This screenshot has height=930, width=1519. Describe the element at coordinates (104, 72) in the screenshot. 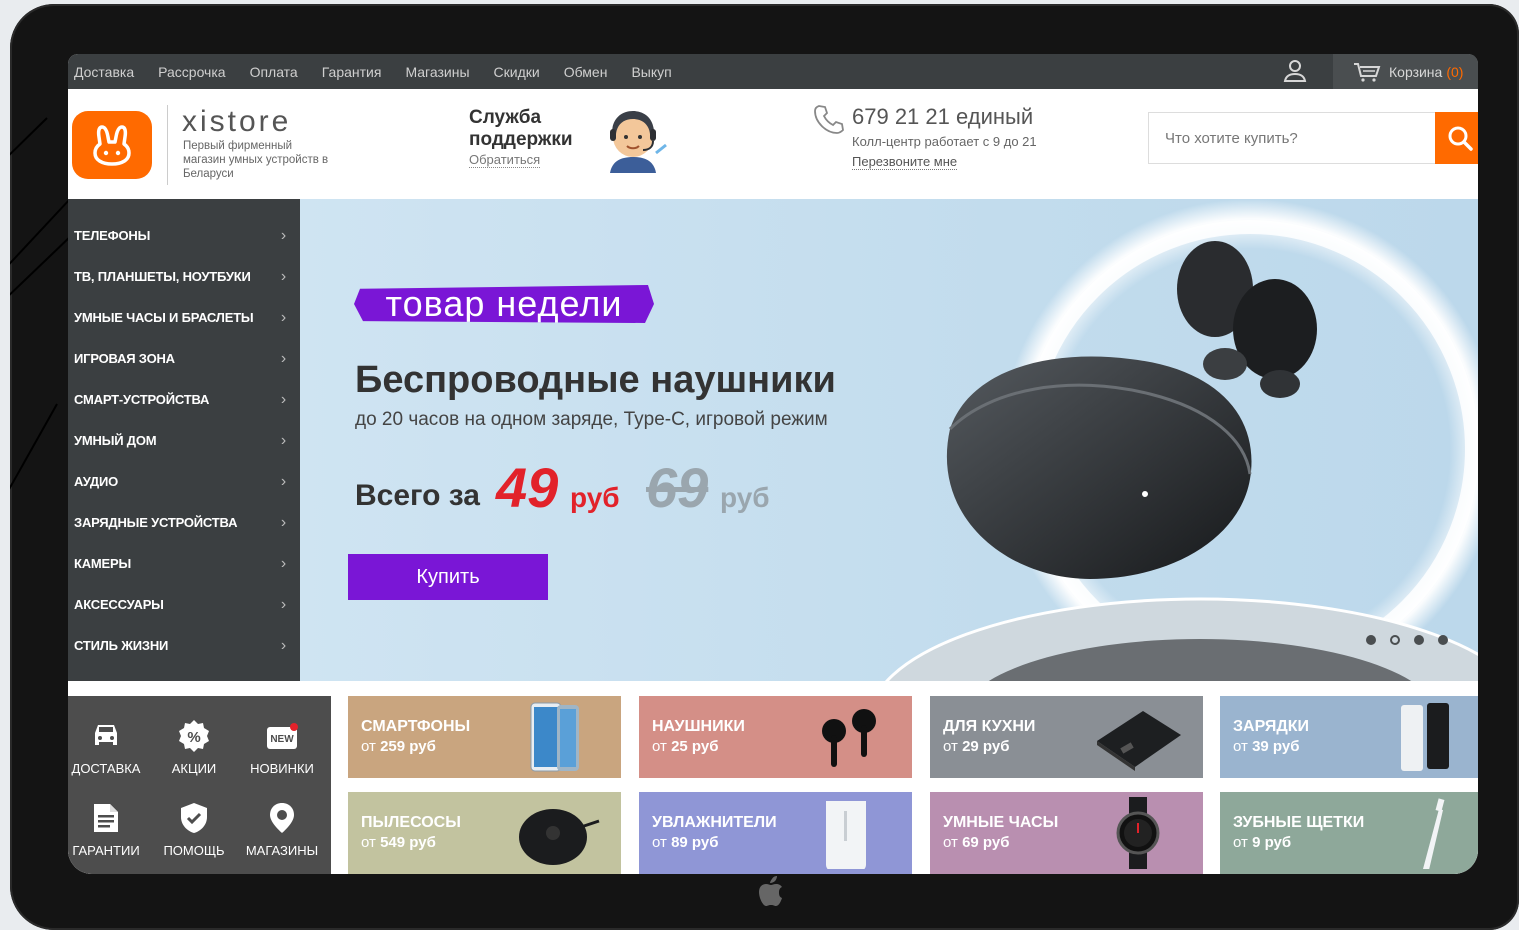

I see `nav-delivery: Доставка` at that location.